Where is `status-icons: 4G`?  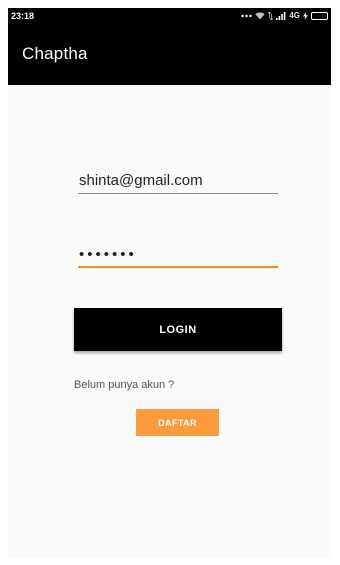
status-icons: 4G is located at coordinates (284, 15).